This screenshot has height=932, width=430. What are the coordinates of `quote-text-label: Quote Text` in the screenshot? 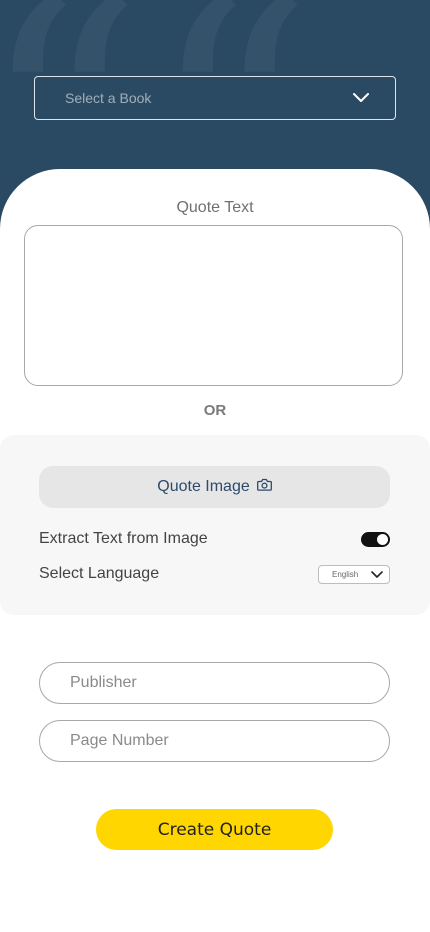 It's located at (215, 207).